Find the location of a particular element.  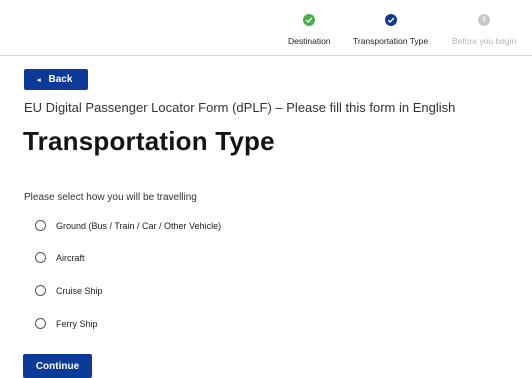

option-label: Ferry Ship is located at coordinates (77, 323).